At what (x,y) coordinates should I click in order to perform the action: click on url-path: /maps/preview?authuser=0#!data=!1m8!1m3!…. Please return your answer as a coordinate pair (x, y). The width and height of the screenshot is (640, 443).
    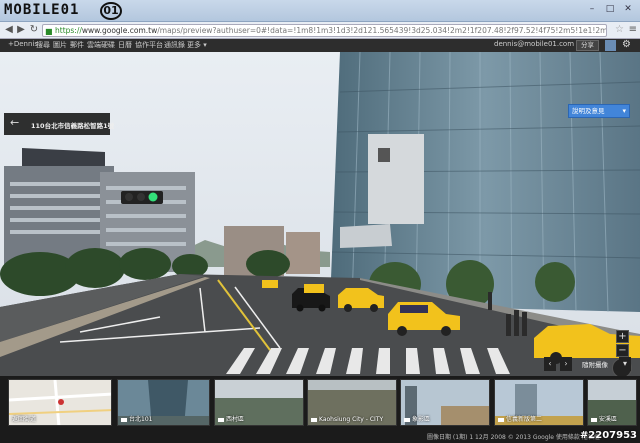
    Looking at the image, I should click on (382, 30).